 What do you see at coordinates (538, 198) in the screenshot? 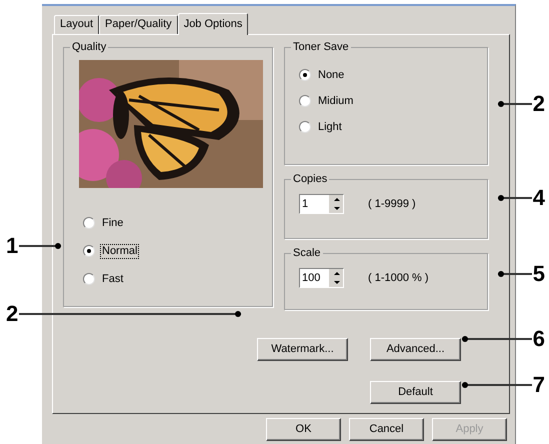
I see `callout-number: 4` at bounding box center [538, 198].